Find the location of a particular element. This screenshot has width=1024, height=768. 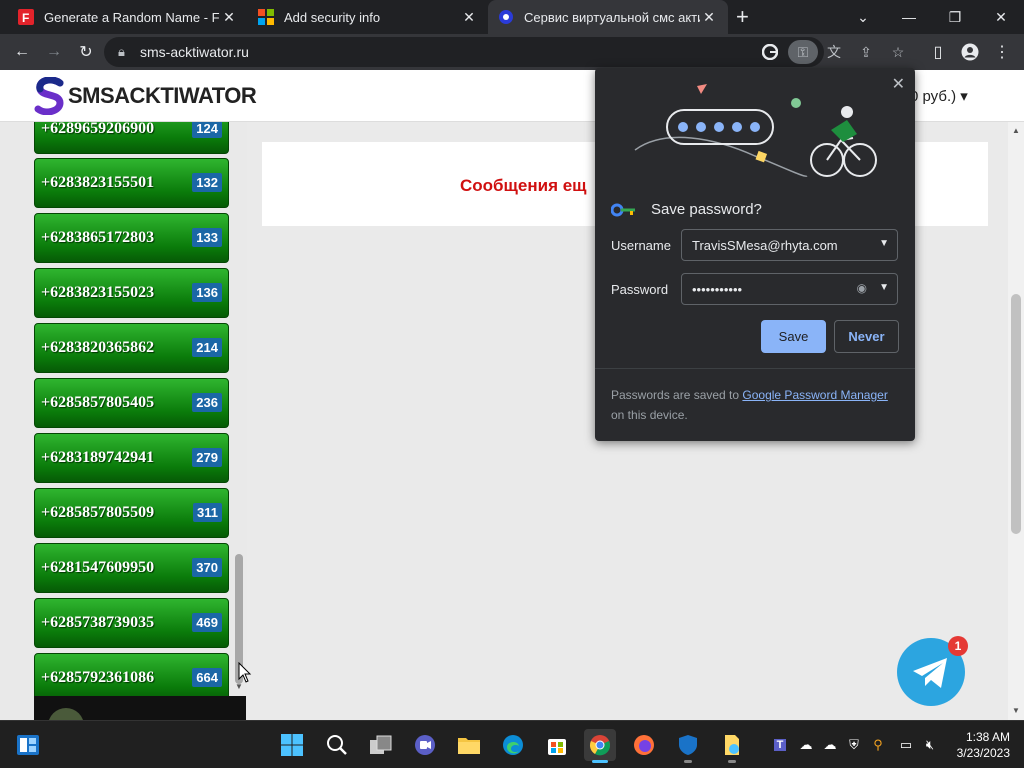

number-button: +6283820365862 214 is located at coordinates (131, 348).